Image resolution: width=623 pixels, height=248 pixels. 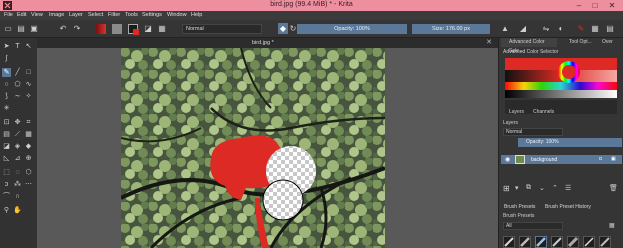 What do you see at coordinates (283, 28) in the screenshot?
I see `eraser-mode-icon: ◆` at bounding box center [283, 28].